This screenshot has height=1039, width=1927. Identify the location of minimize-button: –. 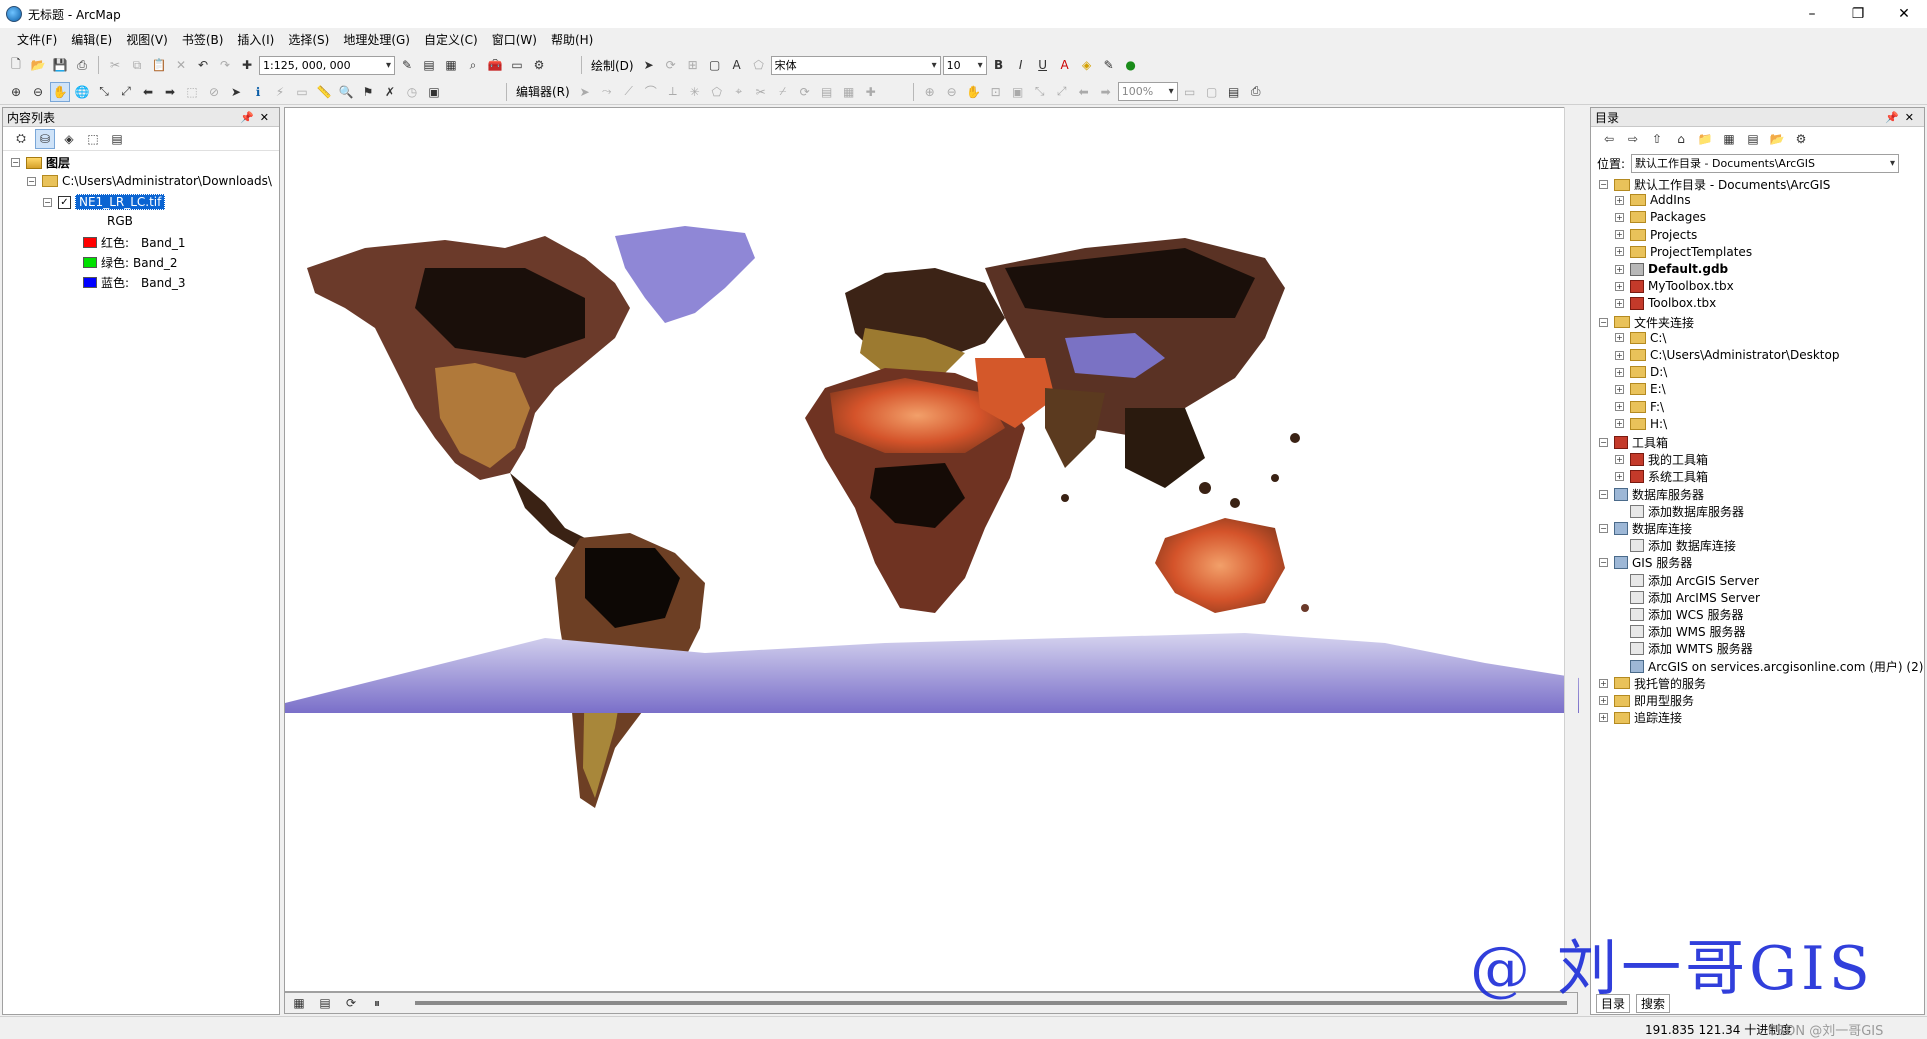
(1812, 14).